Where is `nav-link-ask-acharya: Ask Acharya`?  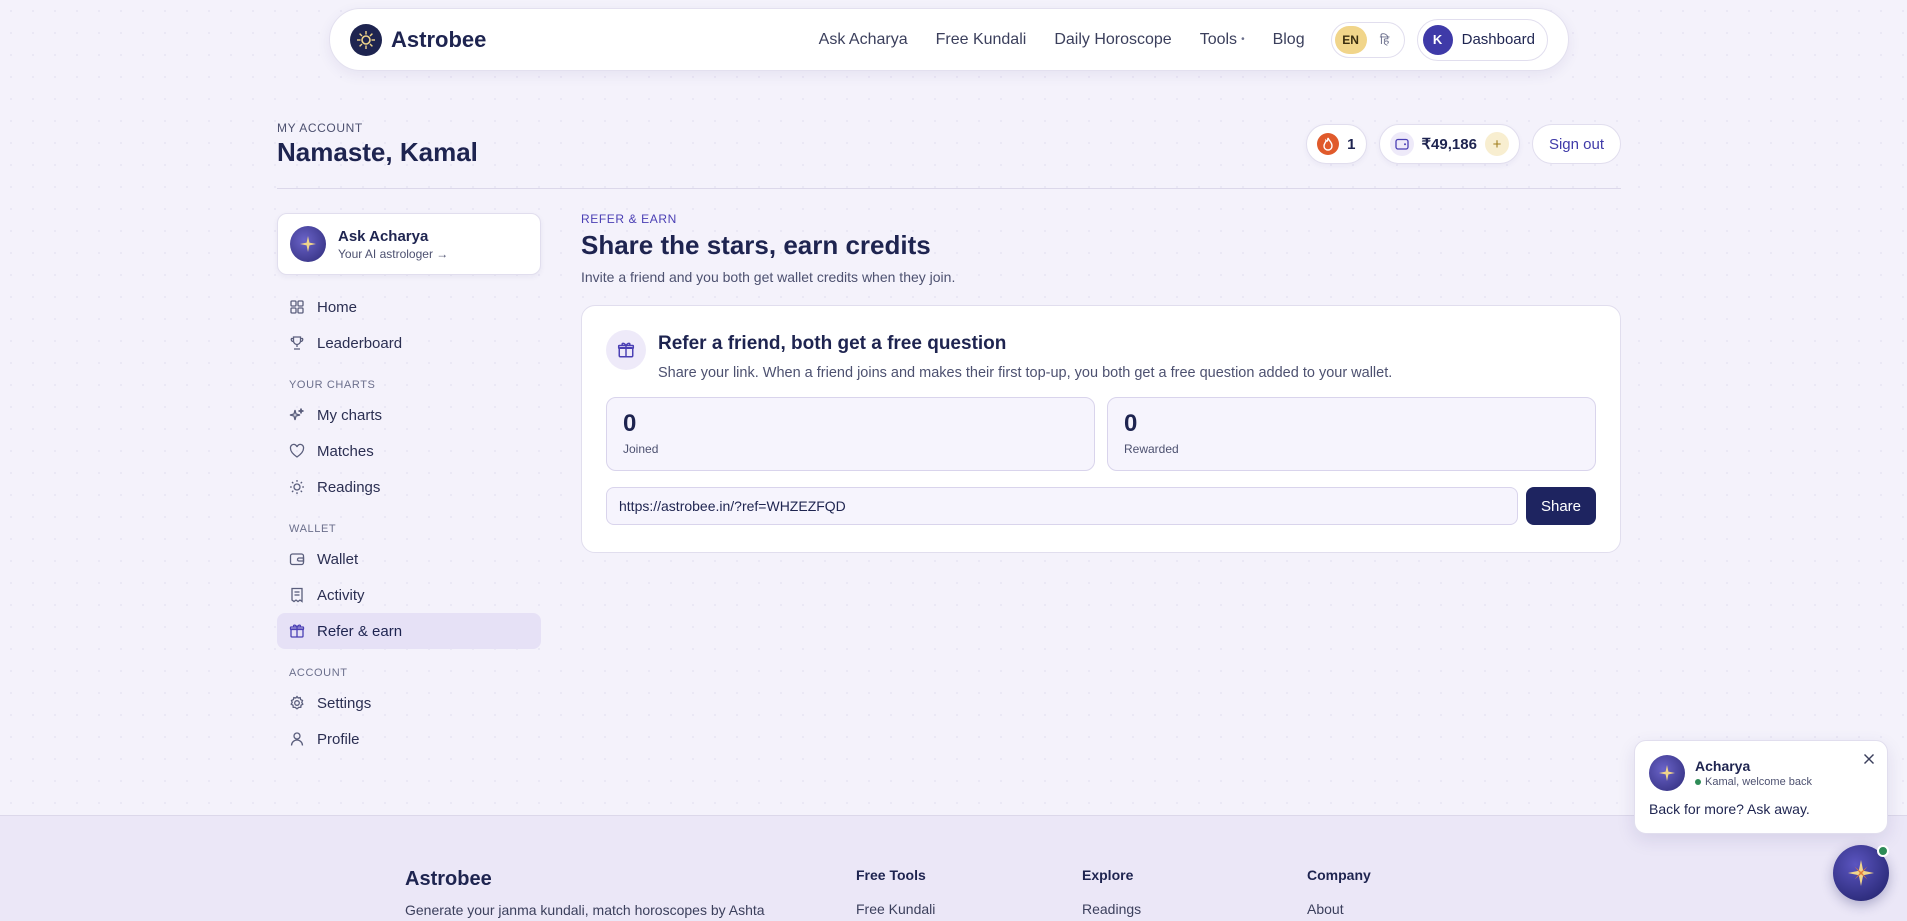
nav-link-ask-acharya: Ask Acharya is located at coordinates (863, 40).